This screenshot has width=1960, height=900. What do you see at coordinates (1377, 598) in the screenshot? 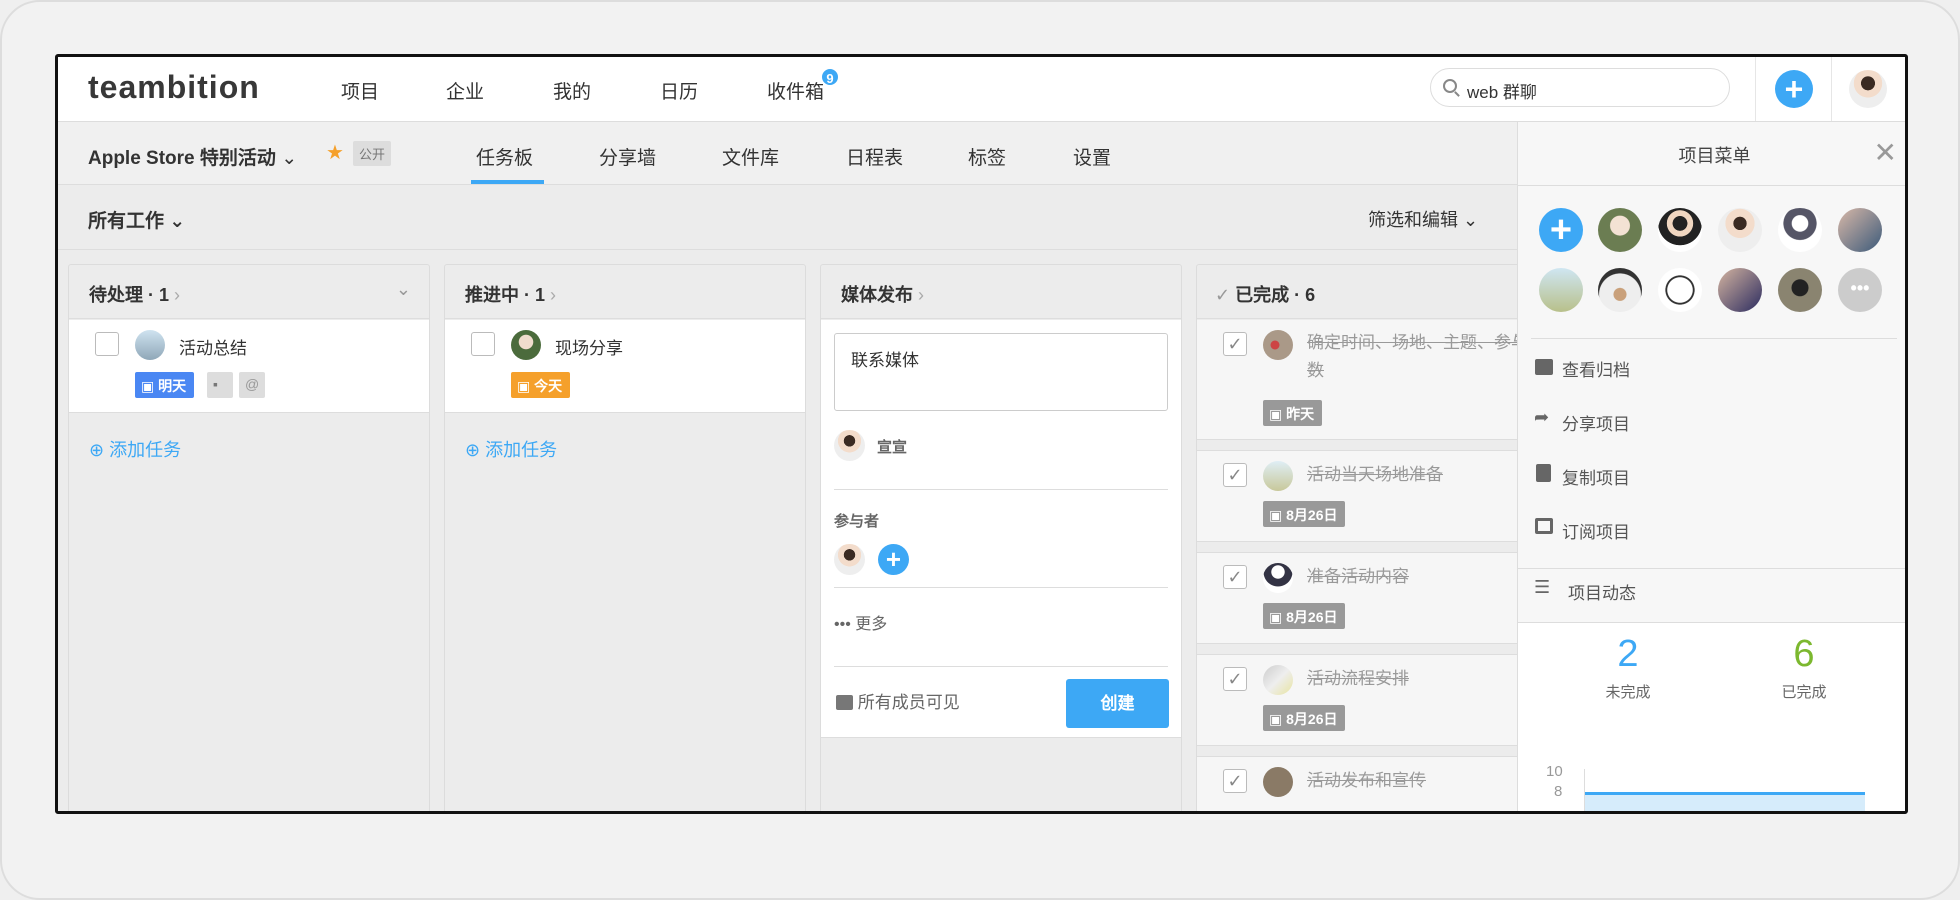
I see `task-card: ✓ 准备活动内容 ▣ 8月26日` at bounding box center [1377, 598].